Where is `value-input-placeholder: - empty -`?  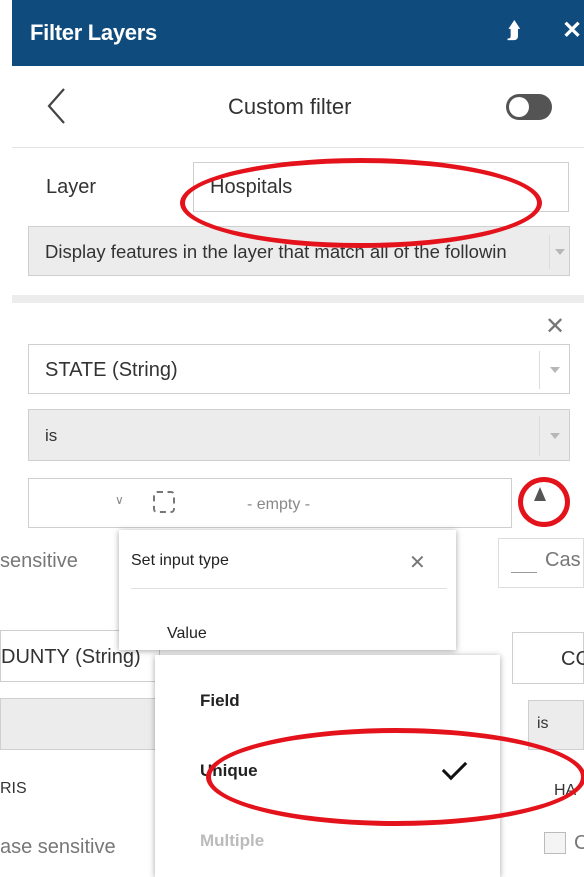
value-input-placeholder: - empty - is located at coordinates (279, 504).